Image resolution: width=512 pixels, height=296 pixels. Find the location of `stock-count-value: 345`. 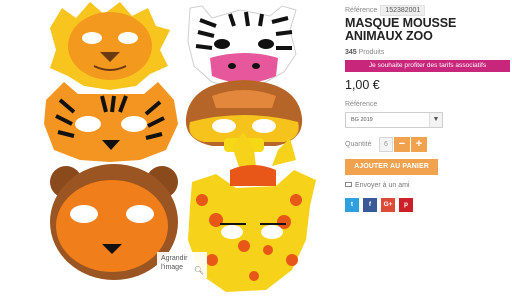

stock-count-value: 345 is located at coordinates (351, 52).